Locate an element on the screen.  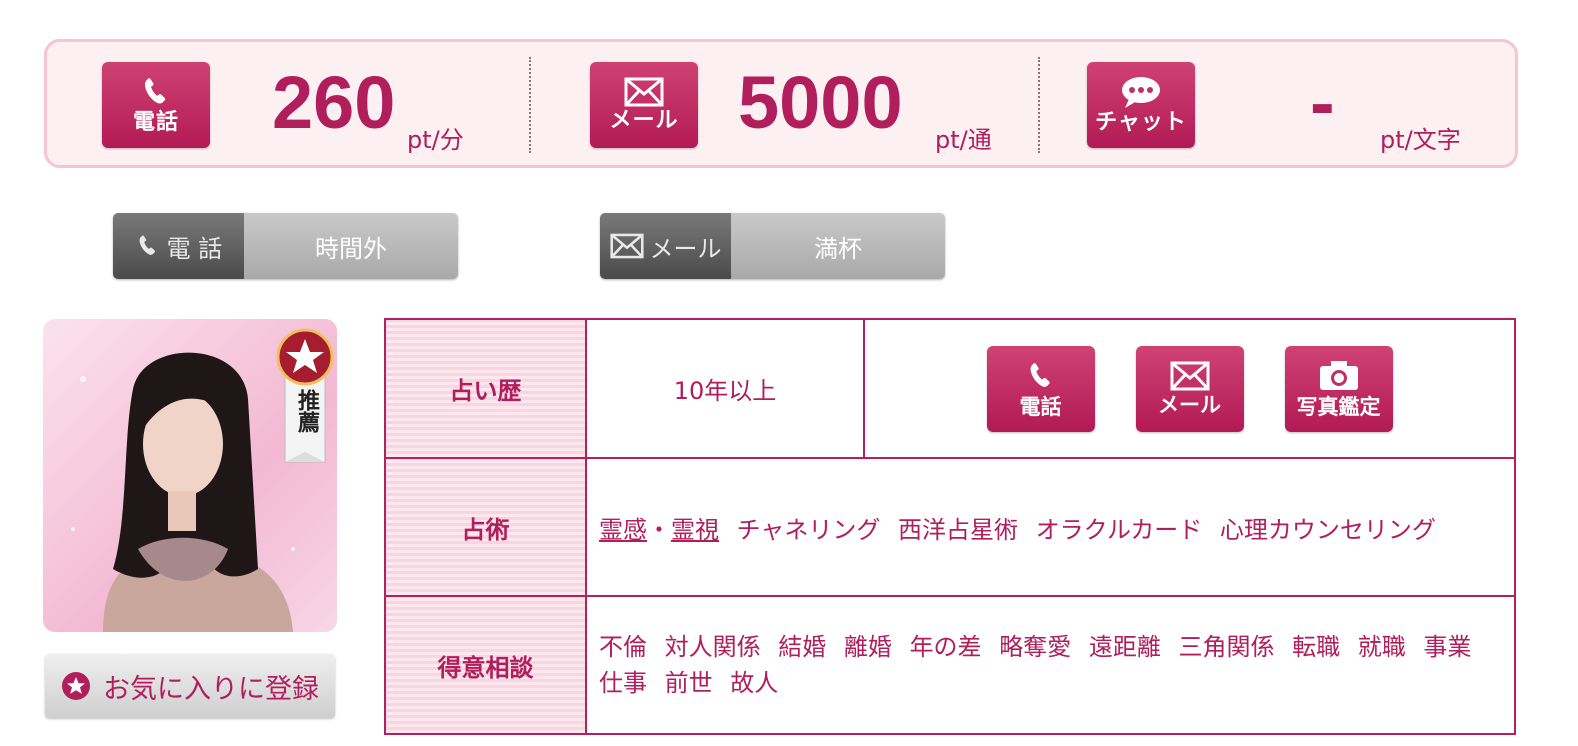
specialty-item: 事業 is located at coordinates (1447, 647).